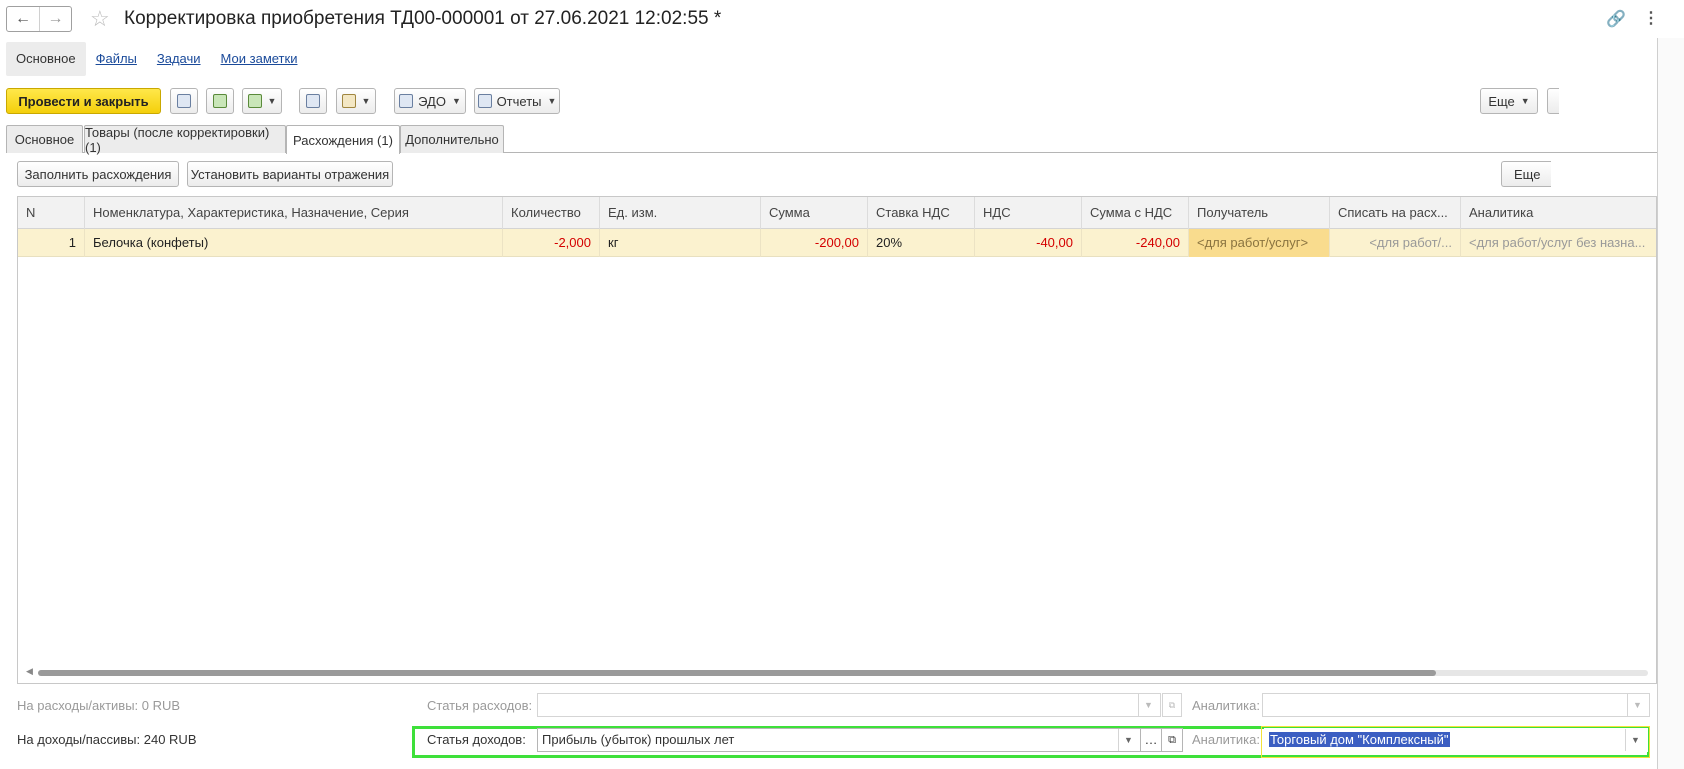 This screenshot has height=769, width=1684. What do you see at coordinates (44, 139) in the screenshot?
I see `tab-main: Основное` at bounding box center [44, 139].